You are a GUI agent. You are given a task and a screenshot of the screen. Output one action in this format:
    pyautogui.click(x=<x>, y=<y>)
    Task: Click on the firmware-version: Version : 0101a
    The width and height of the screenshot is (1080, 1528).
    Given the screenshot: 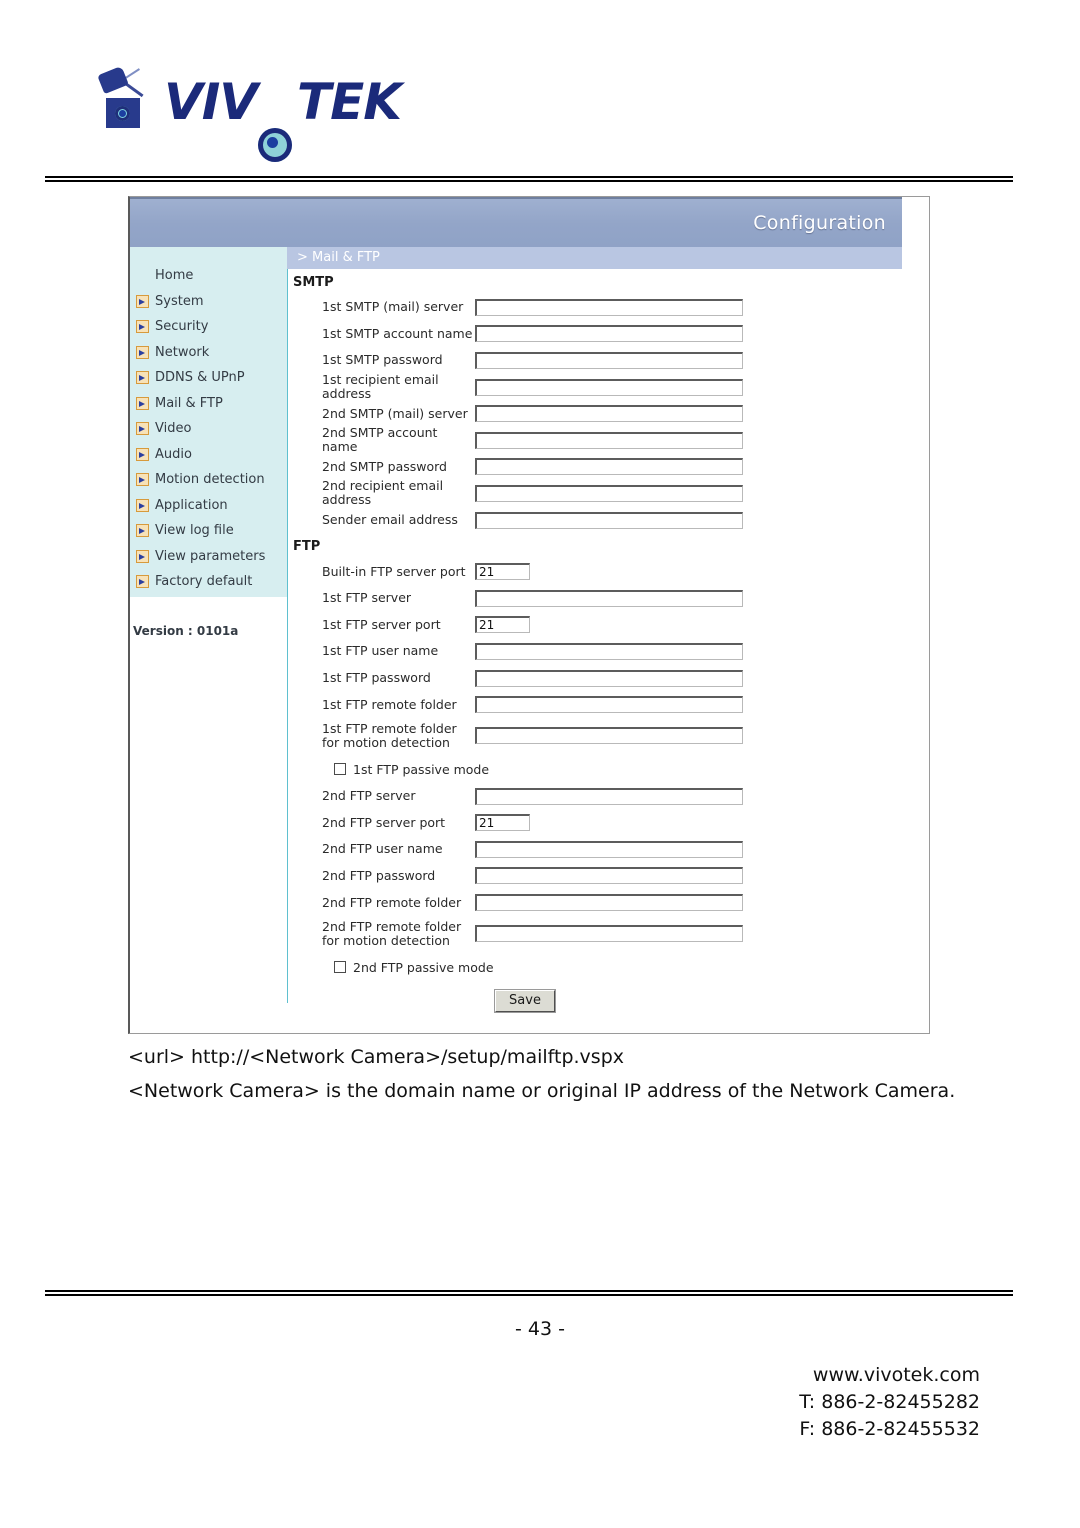 What is the action you would take?
    pyautogui.click(x=186, y=631)
    